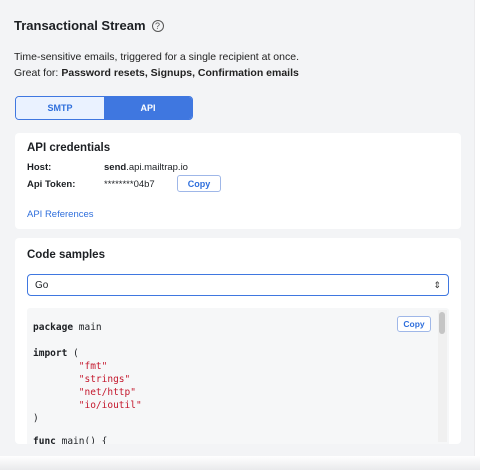  Describe the element at coordinates (82, 379) in the screenshot. I see `code-line-4: "strings"` at that location.